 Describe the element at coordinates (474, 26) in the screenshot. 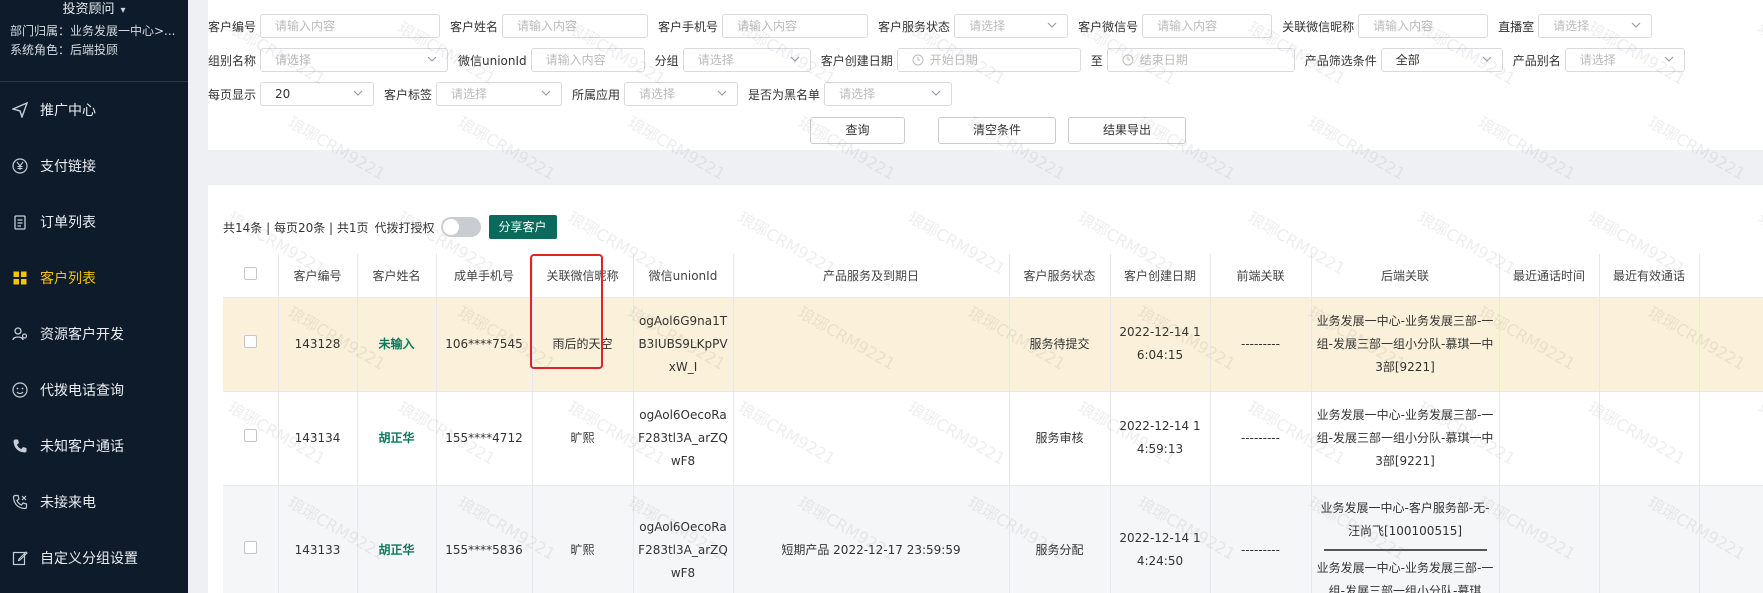

I see `customer-name-label: 客户姓名` at that location.